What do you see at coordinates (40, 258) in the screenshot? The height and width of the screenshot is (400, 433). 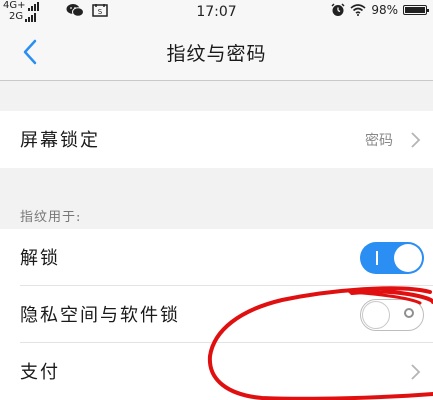 I see `unlock-label: 解锁` at bounding box center [40, 258].